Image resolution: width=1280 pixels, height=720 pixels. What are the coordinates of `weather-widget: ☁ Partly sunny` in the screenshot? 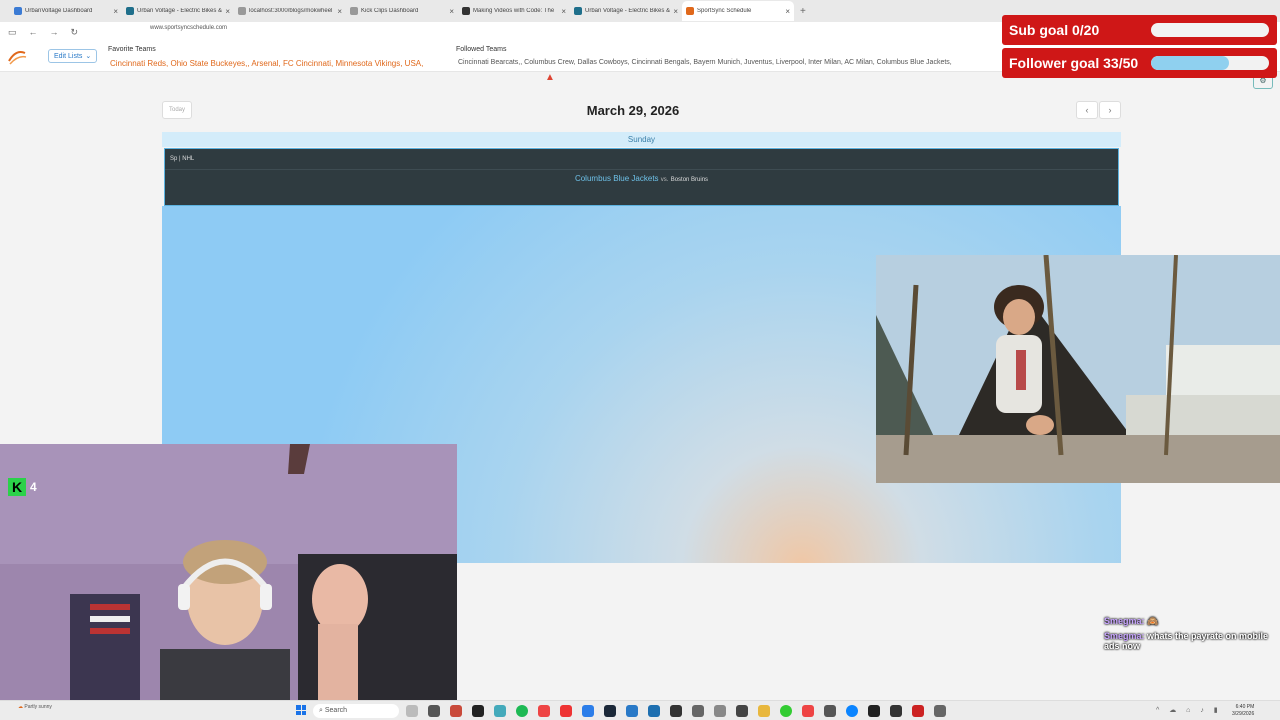 It's located at (35, 707).